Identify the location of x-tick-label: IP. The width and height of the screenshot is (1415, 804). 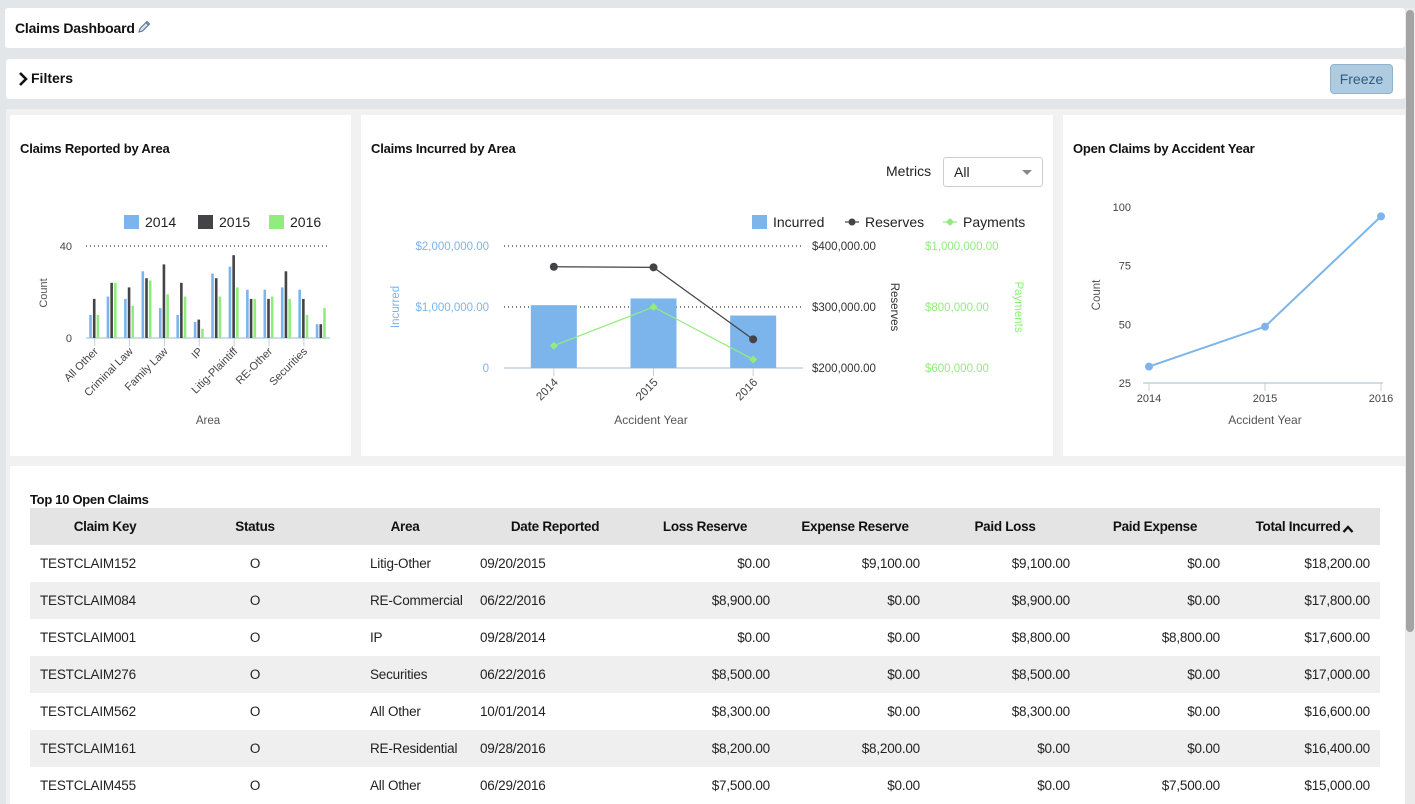
(198, 354).